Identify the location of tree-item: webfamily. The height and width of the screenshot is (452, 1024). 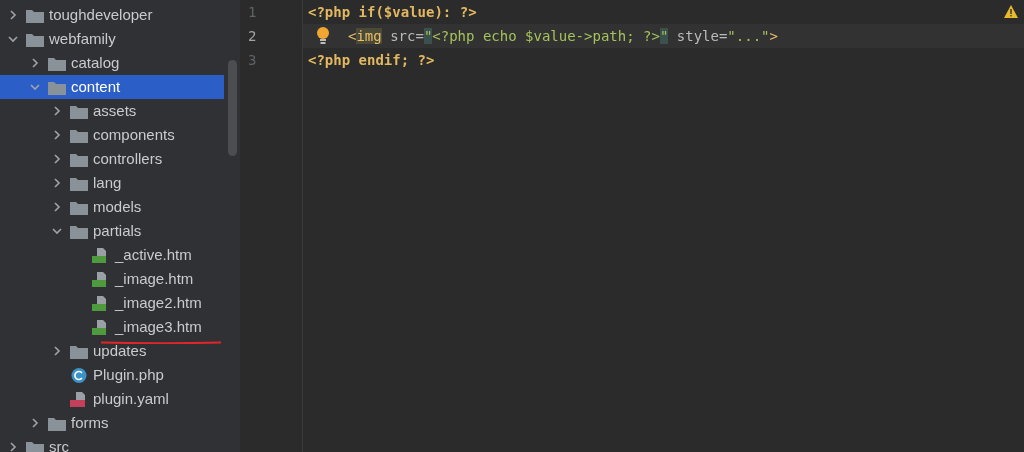
(120, 39).